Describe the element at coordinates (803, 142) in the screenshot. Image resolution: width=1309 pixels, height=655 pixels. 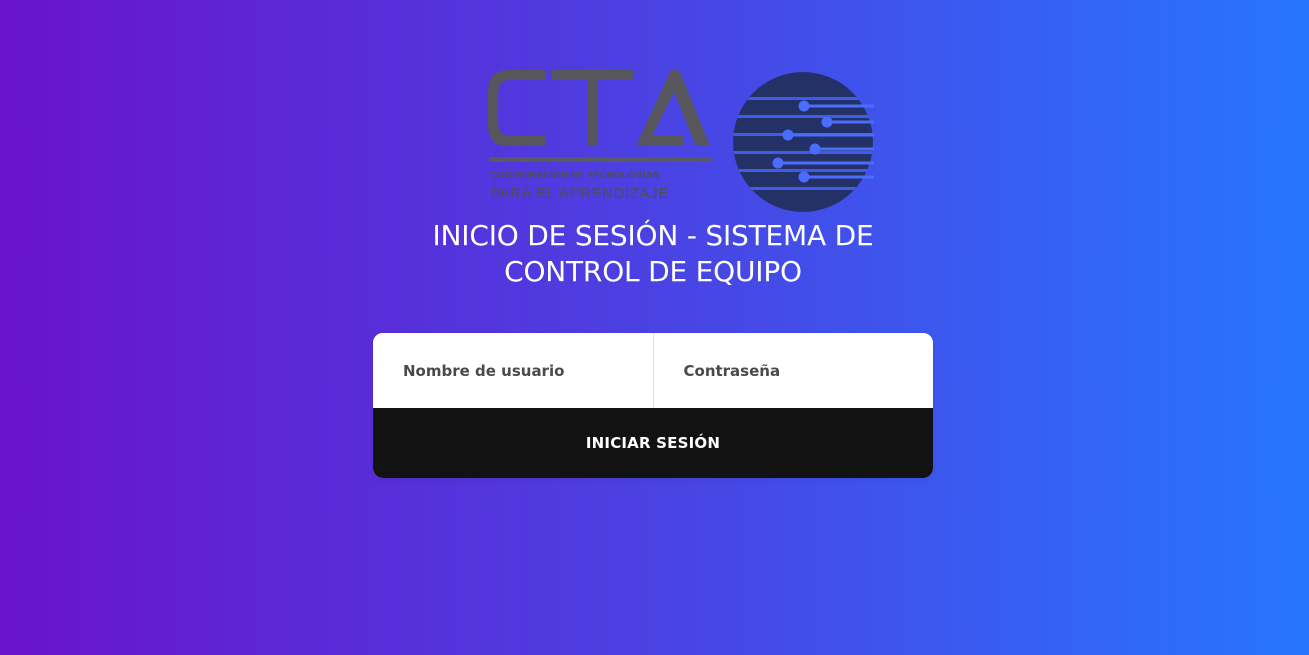
I see `circuit-globe-icon` at that location.